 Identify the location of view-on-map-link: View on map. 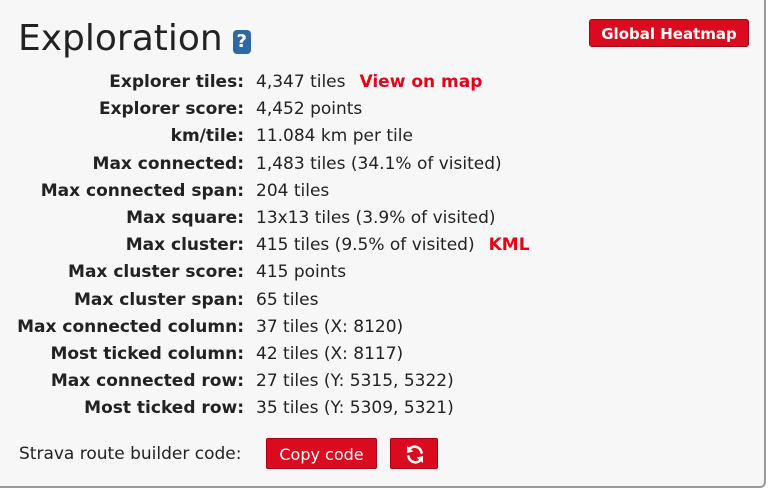
(421, 82).